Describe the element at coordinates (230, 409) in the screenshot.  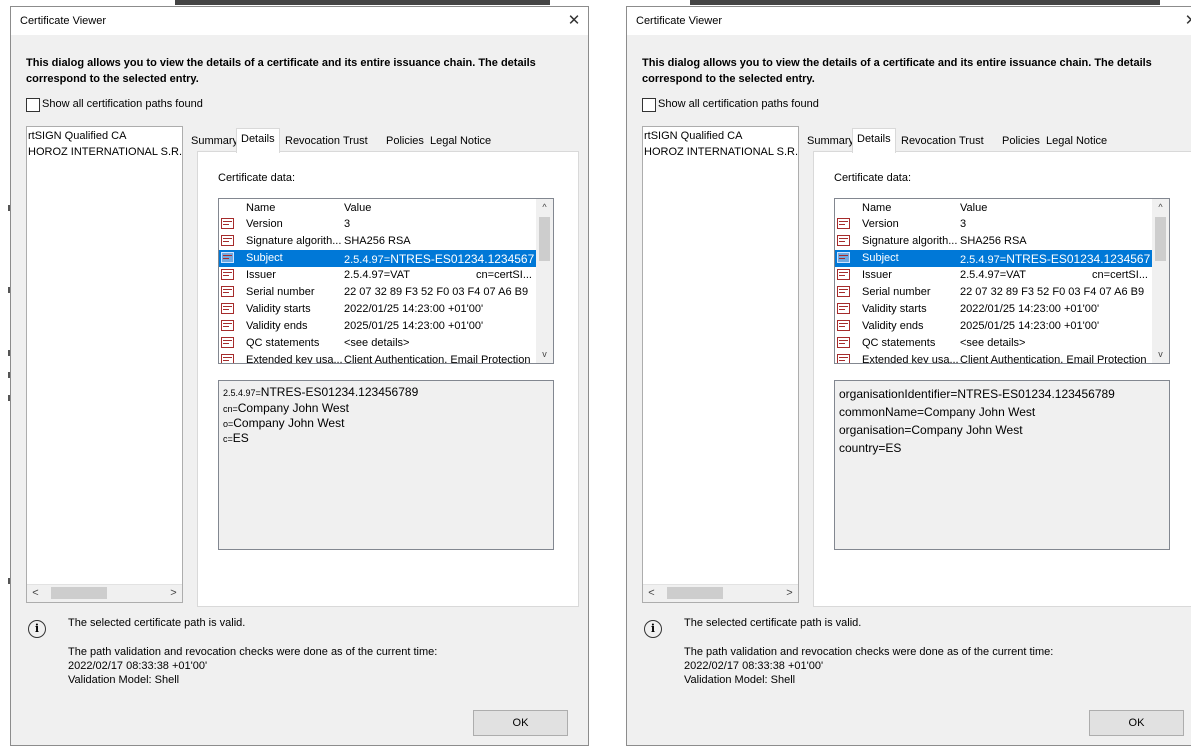
I see `detail-prefix: cn=` at that location.